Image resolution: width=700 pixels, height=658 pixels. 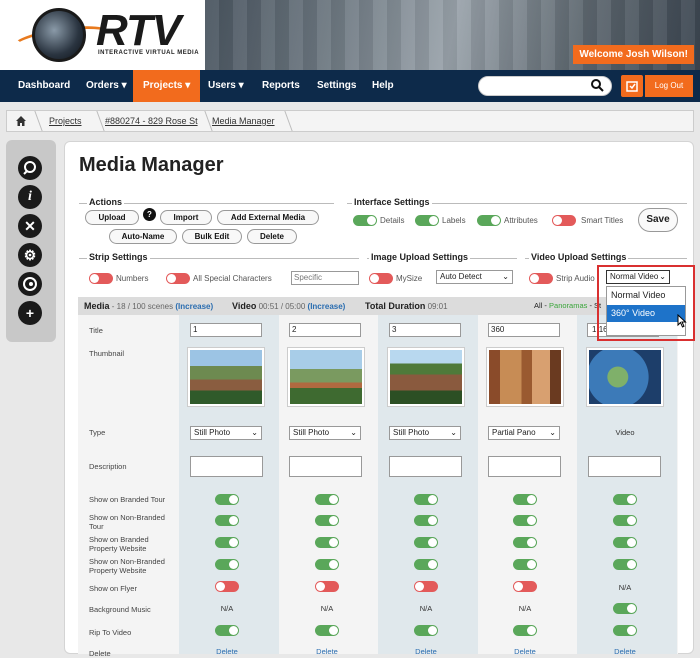 I want to click on delete-link-4: Delete, so click(x=525, y=651).